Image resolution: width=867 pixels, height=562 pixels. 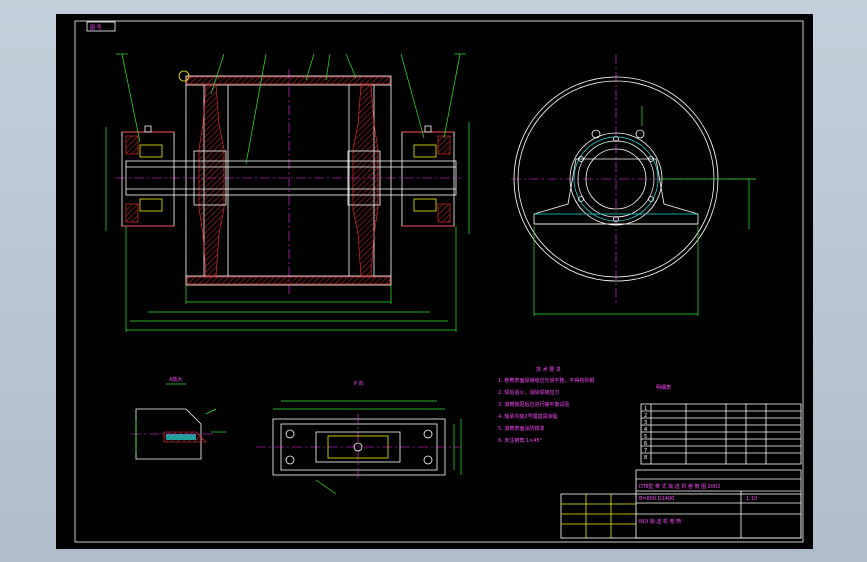 What do you see at coordinates (656, 499) in the screenshot?
I see `title-spec: B=800 D1400` at bounding box center [656, 499].